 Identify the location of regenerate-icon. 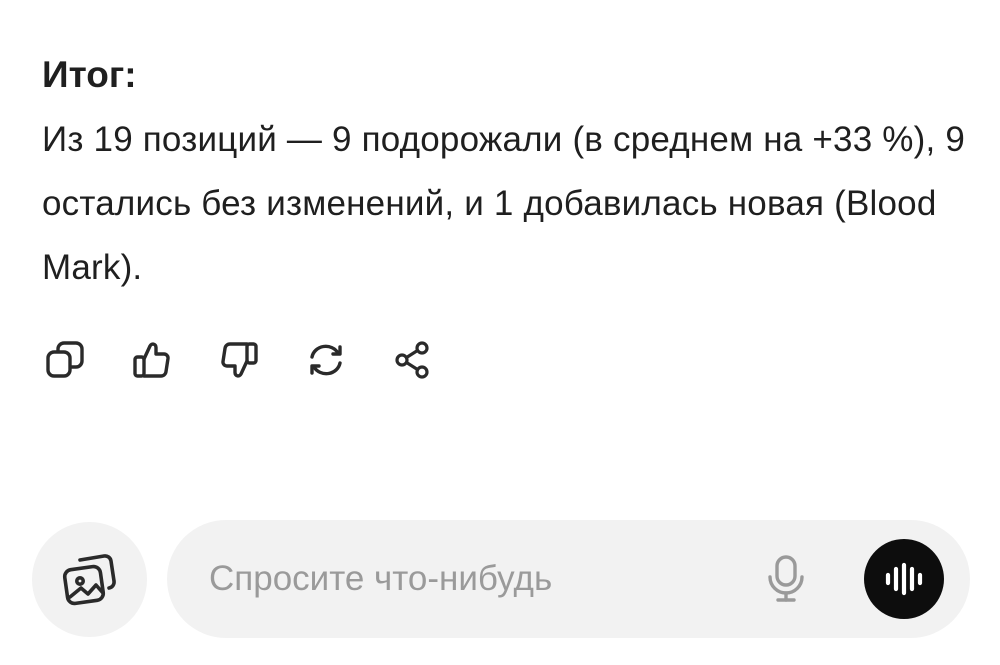
(326, 360).